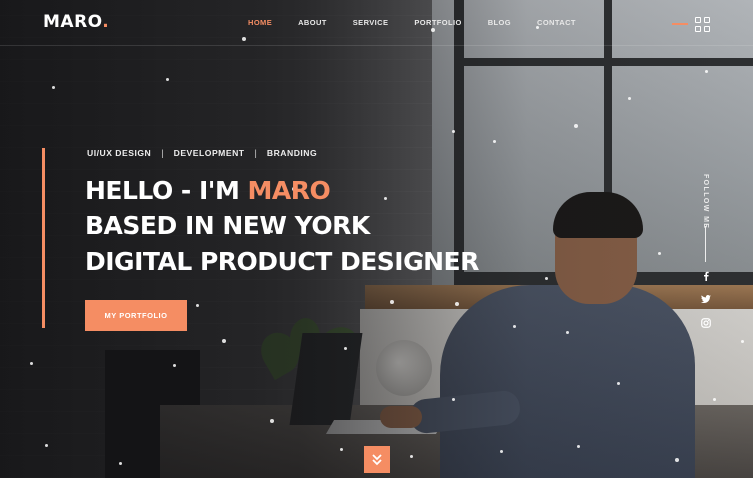  I want to click on nav-item-about: ABOUT, so click(312, 22).